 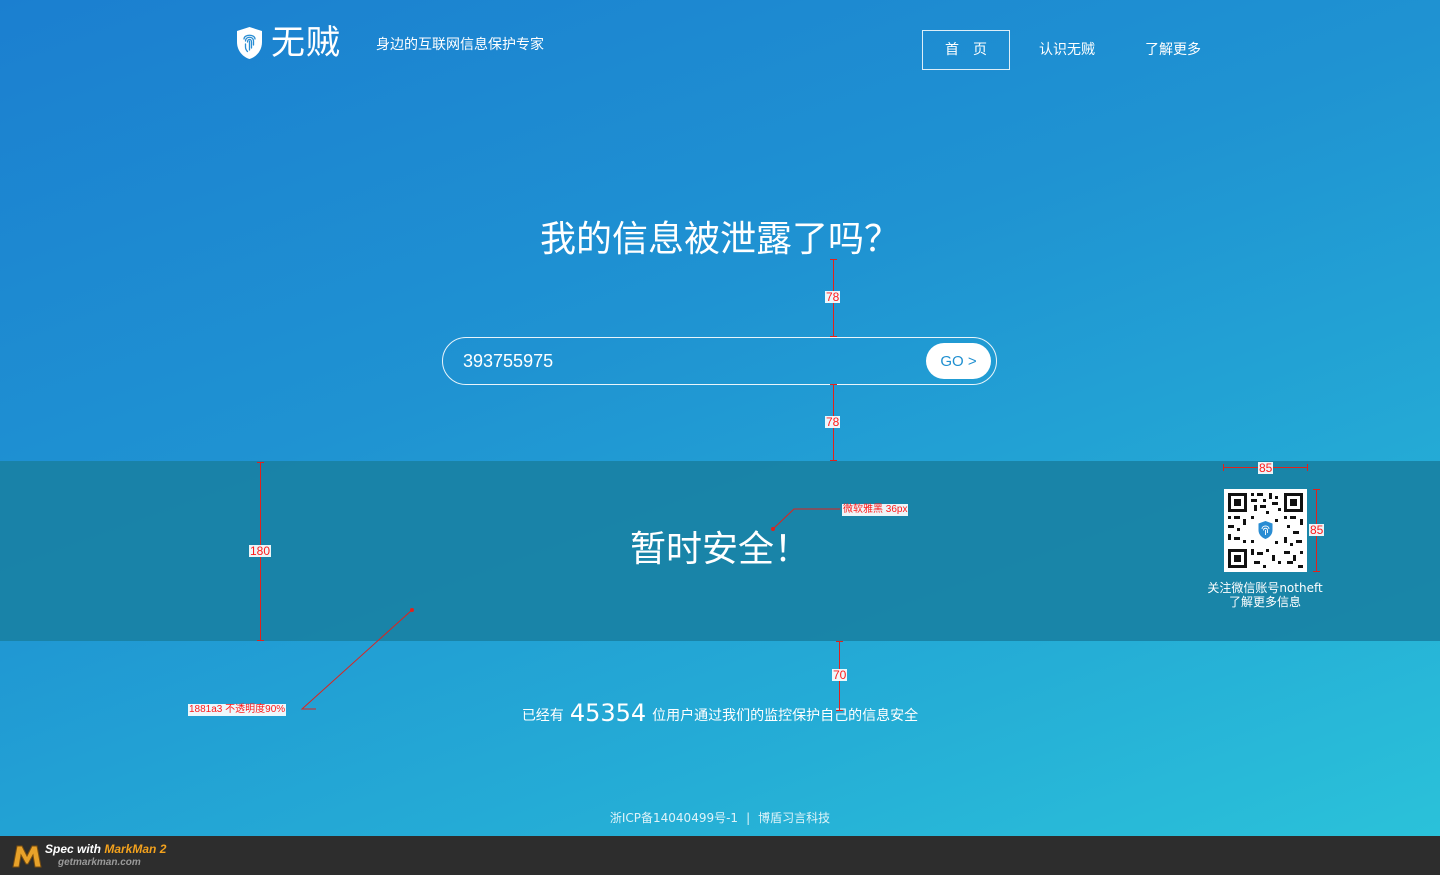 I want to click on measure-label-title-search: 78, so click(x=833, y=297).